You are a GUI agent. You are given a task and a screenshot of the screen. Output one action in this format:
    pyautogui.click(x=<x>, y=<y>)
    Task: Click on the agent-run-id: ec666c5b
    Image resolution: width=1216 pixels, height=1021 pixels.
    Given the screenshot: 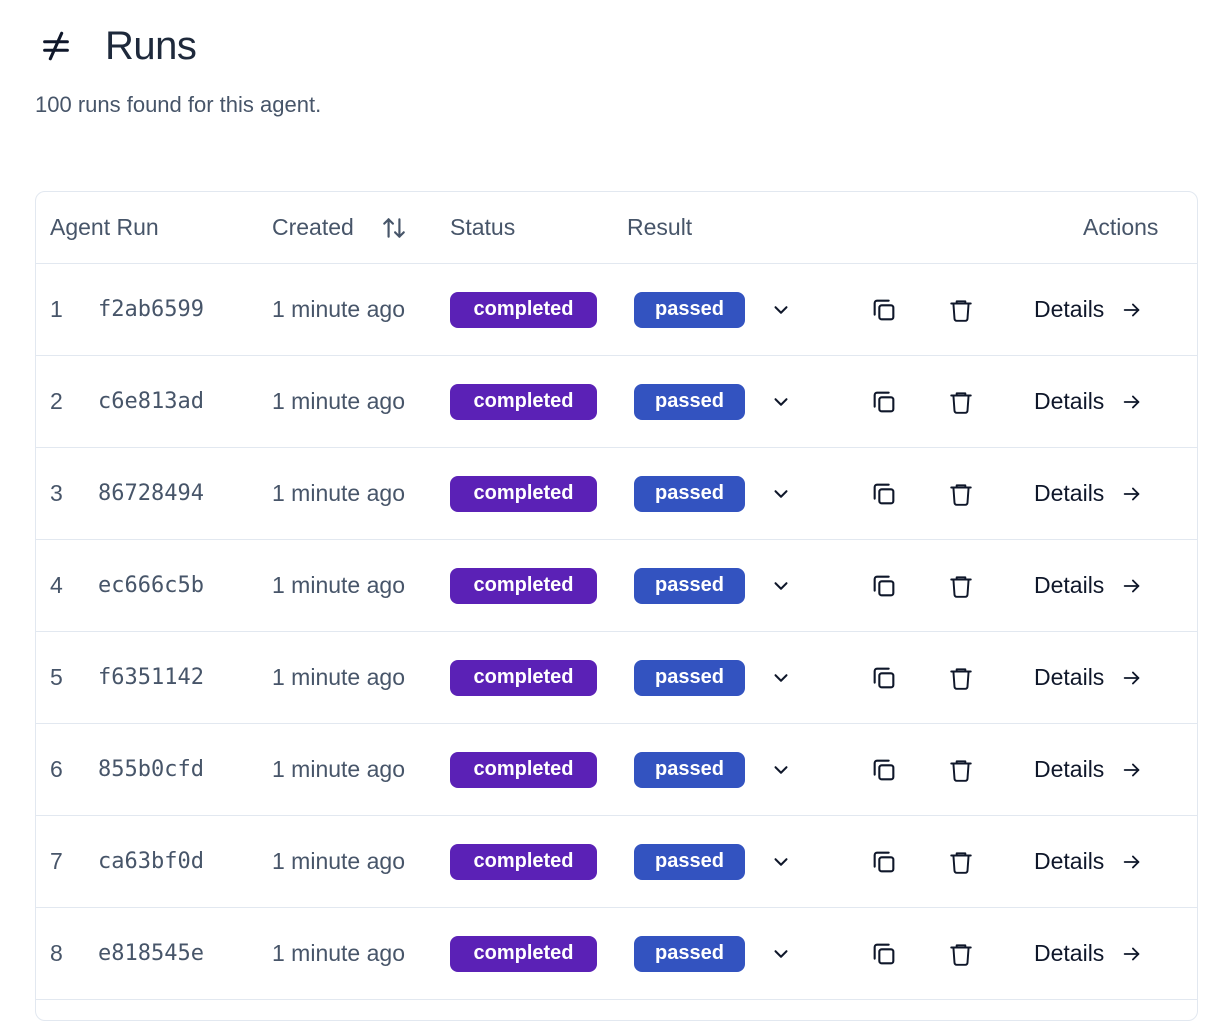 What is the action you would take?
    pyautogui.click(x=151, y=585)
    